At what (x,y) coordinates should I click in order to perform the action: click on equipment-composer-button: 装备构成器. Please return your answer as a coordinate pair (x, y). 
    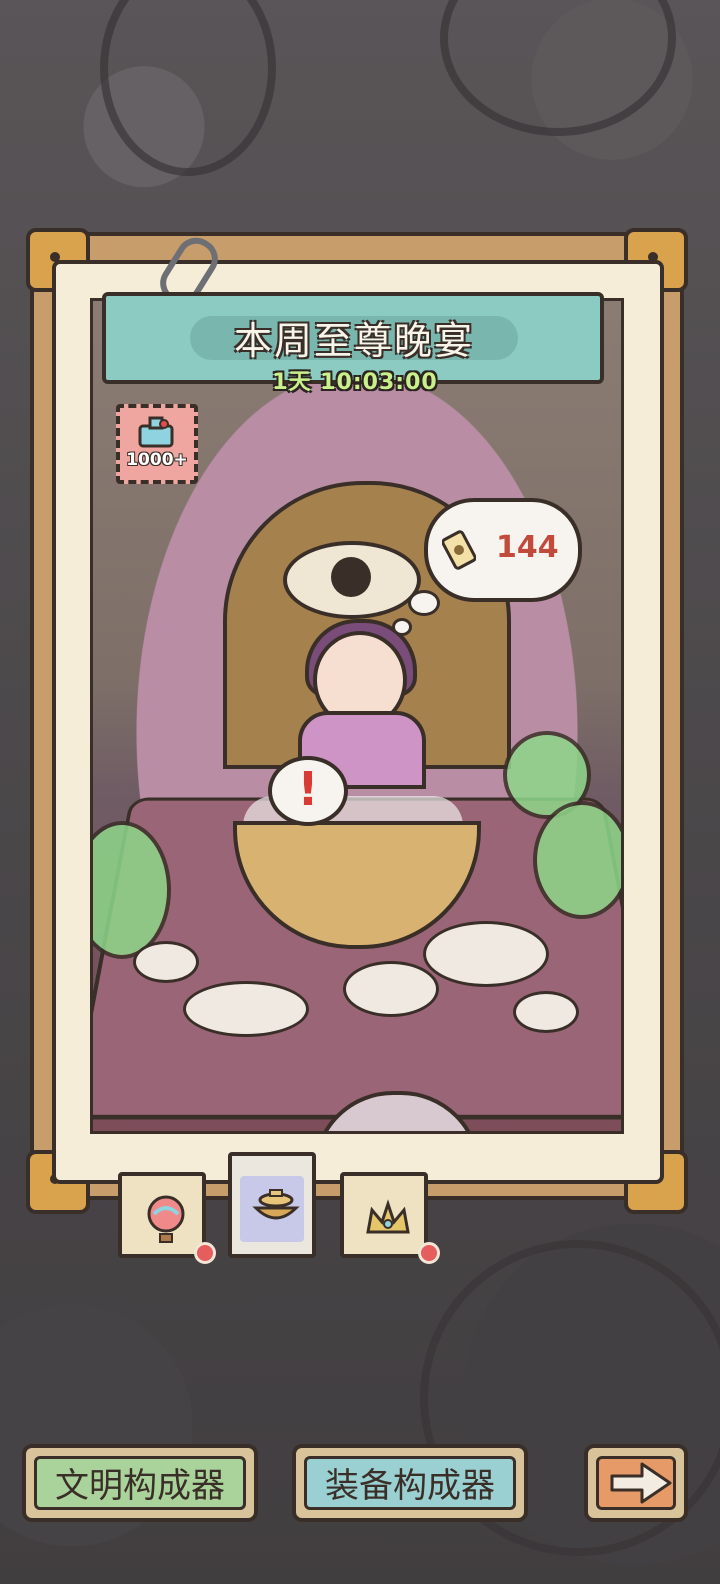
    Looking at the image, I should click on (410, 1483).